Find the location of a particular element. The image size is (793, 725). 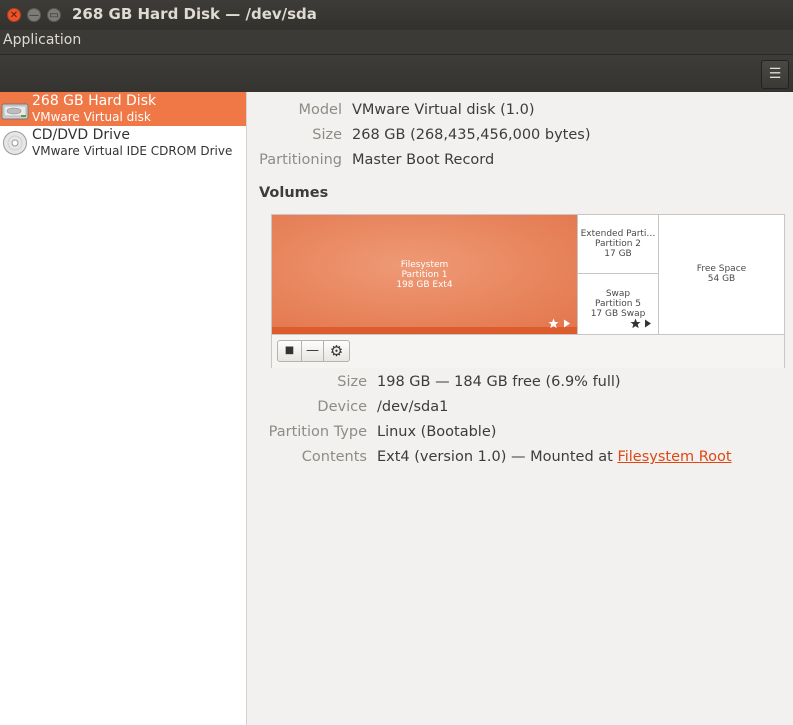

window-title: 268 GB Hard Disk — /dev/sda is located at coordinates (194, 14).